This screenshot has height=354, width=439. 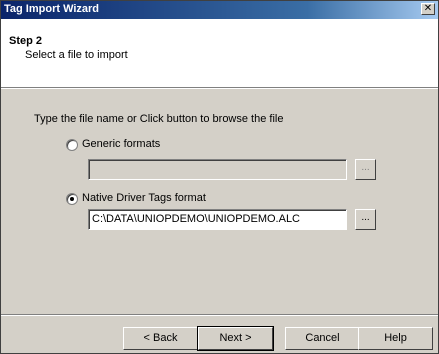 I want to click on window-title: Tag Import Wizard, so click(x=52, y=9).